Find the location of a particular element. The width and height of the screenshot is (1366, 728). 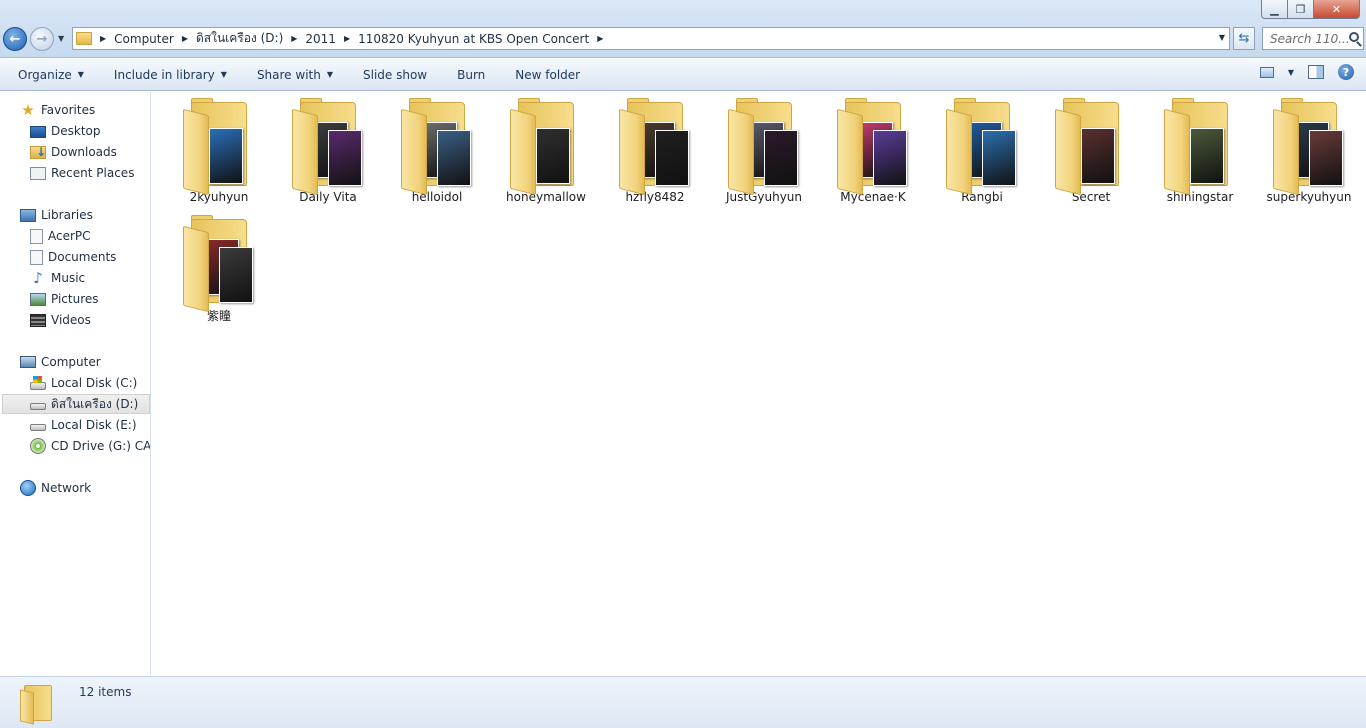

breadcrumb-2011: 2011 is located at coordinates (320, 39).